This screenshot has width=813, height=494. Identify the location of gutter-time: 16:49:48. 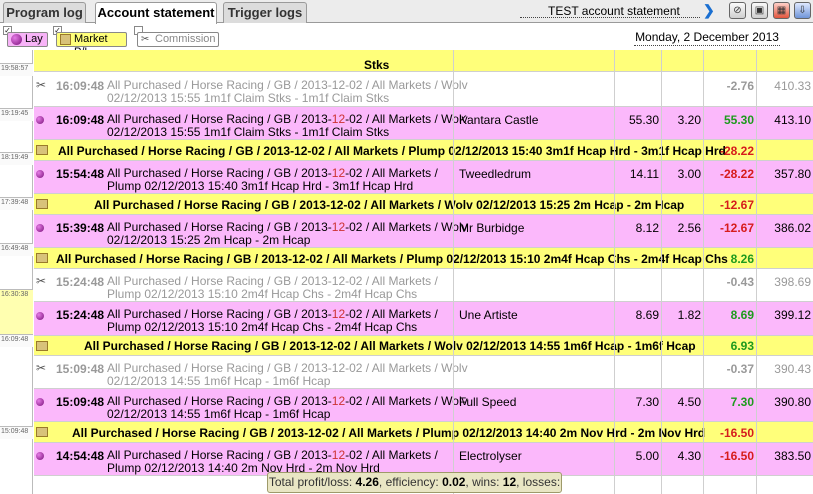
(16, 249).